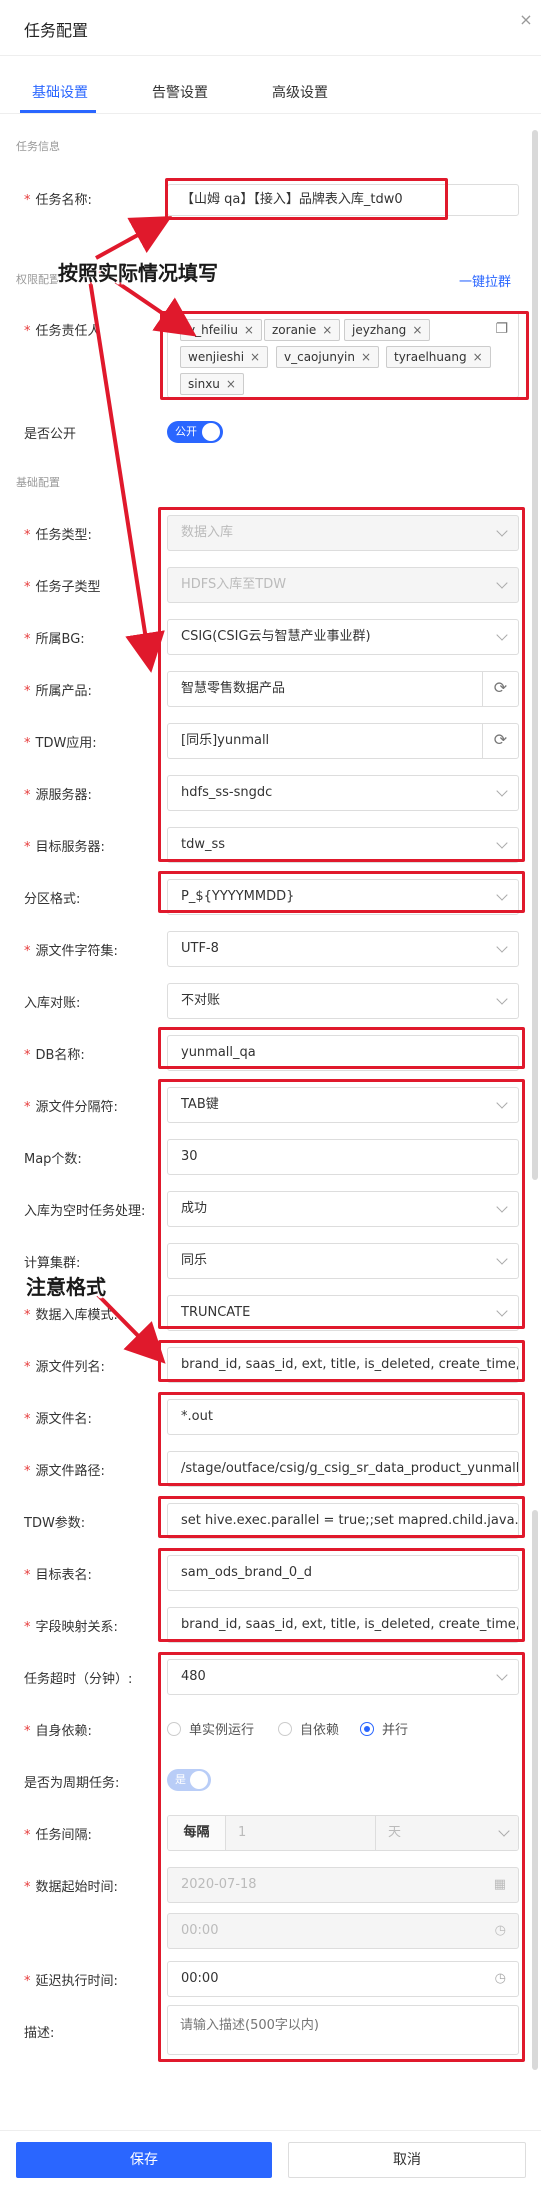 This screenshot has height=2188, width=541. Describe the element at coordinates (66, 1287) in the screenshot. I see `annotation-format-note: 注意格式` at that location.